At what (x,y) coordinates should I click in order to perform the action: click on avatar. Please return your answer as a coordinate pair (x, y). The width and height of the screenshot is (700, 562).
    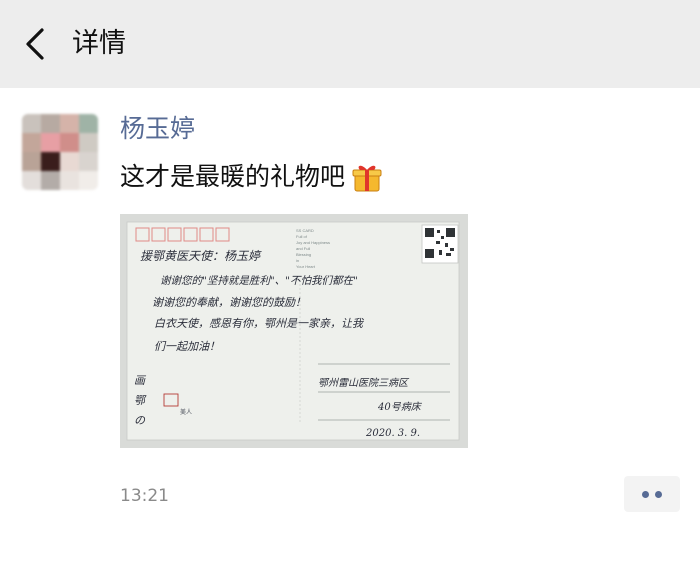
    Looking at the image, I should click on (60, 152).